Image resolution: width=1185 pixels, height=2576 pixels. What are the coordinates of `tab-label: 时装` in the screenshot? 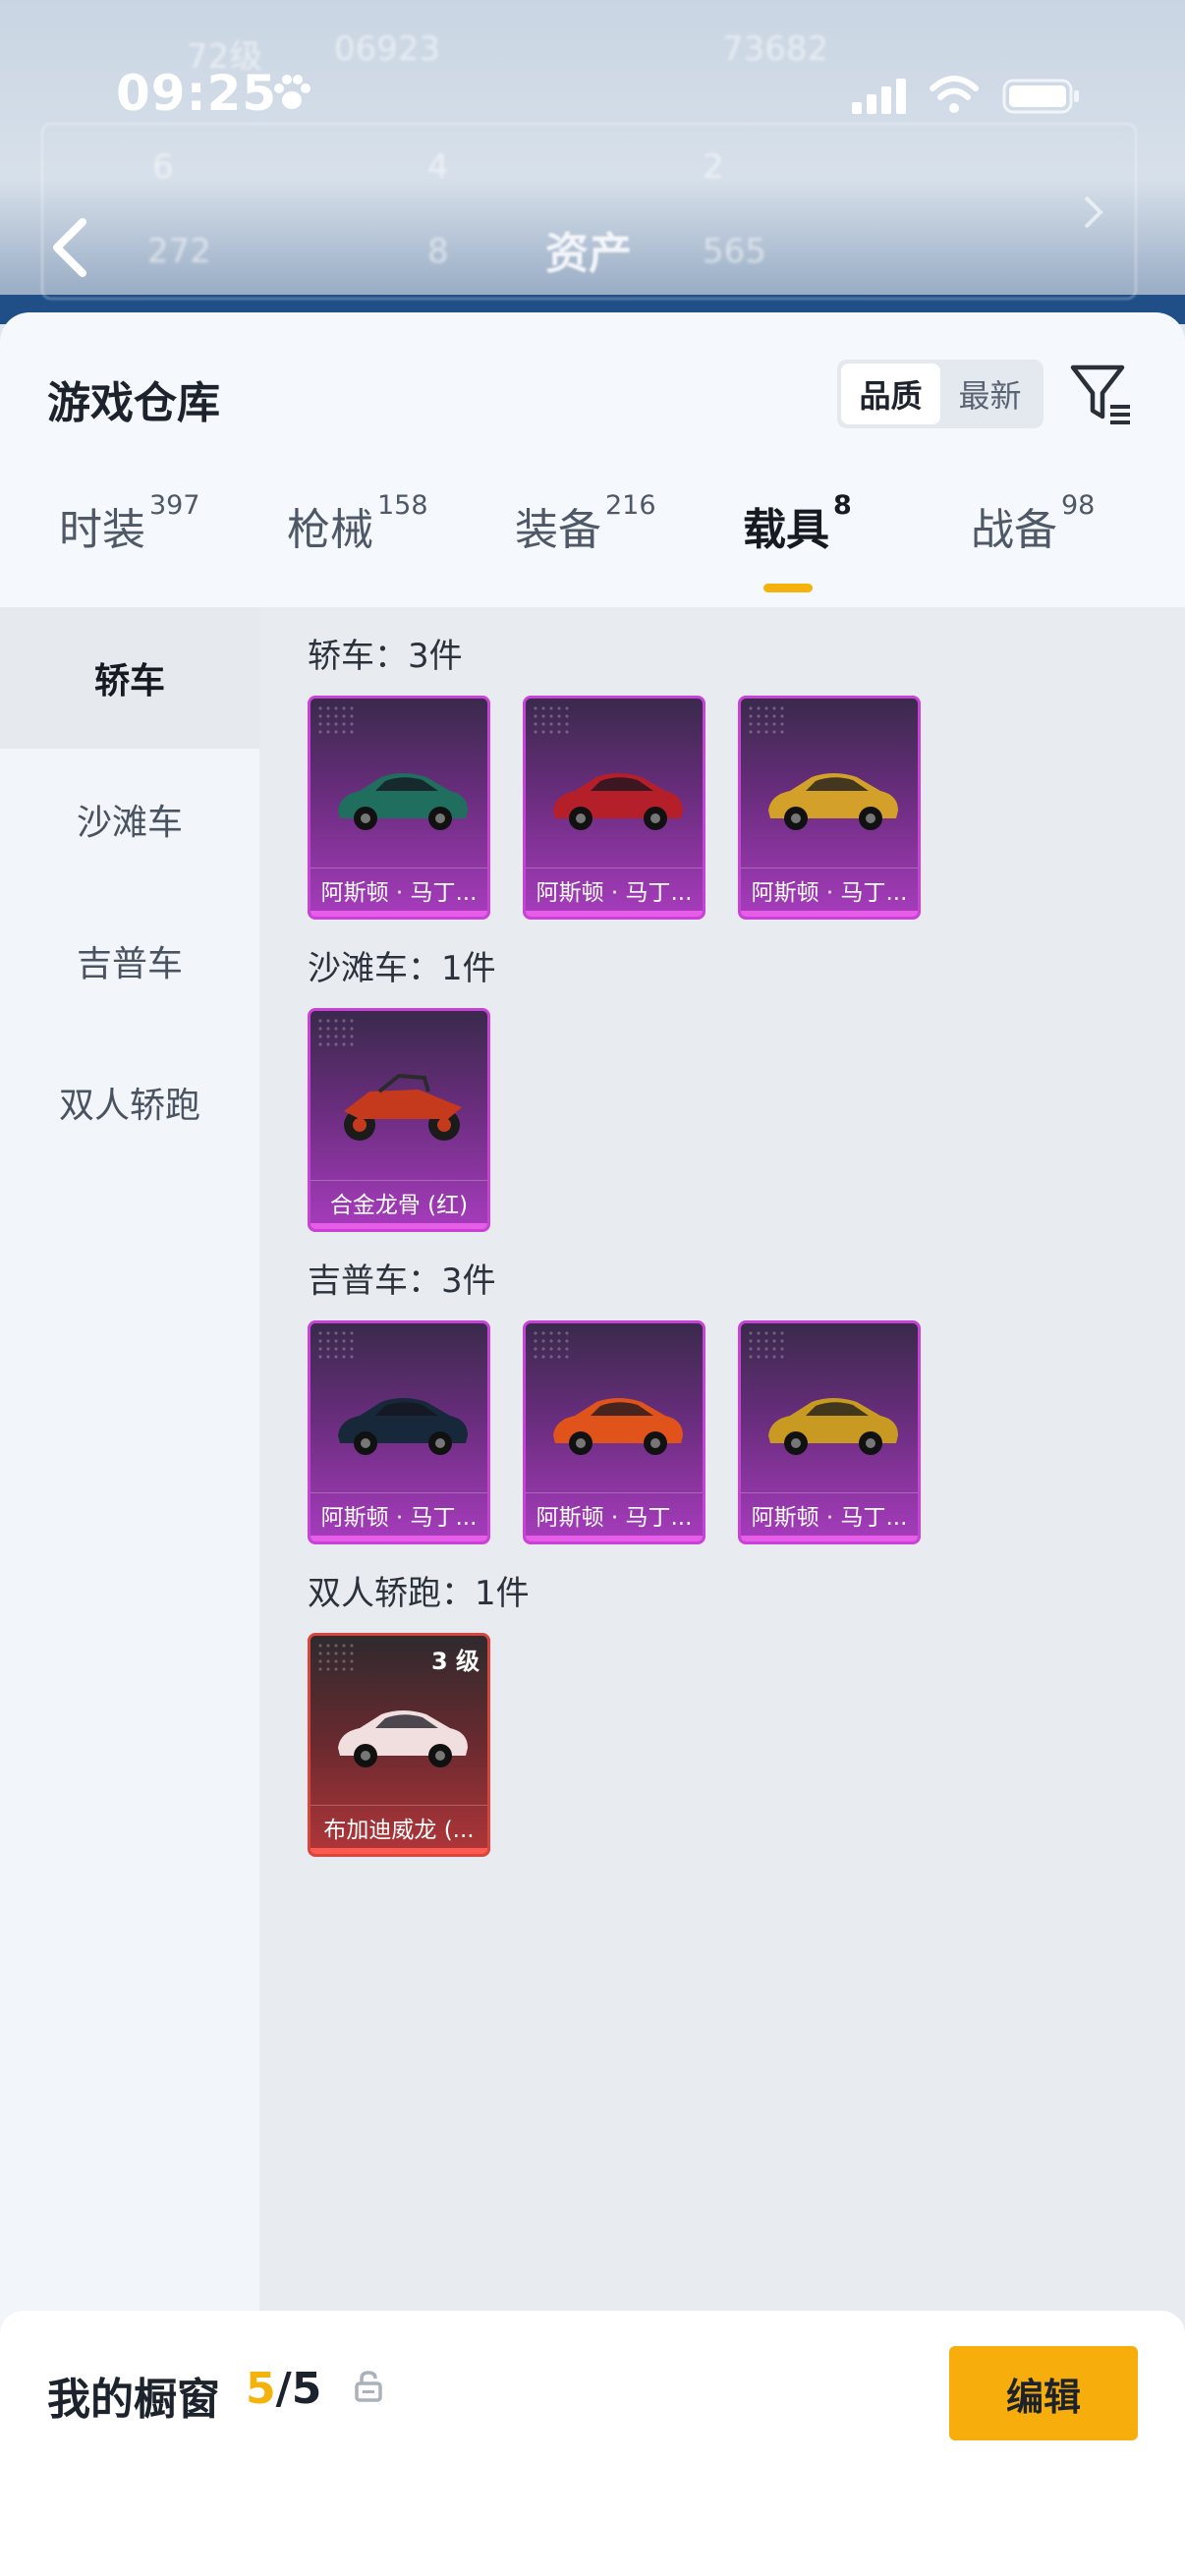 It's located at (102, 530).